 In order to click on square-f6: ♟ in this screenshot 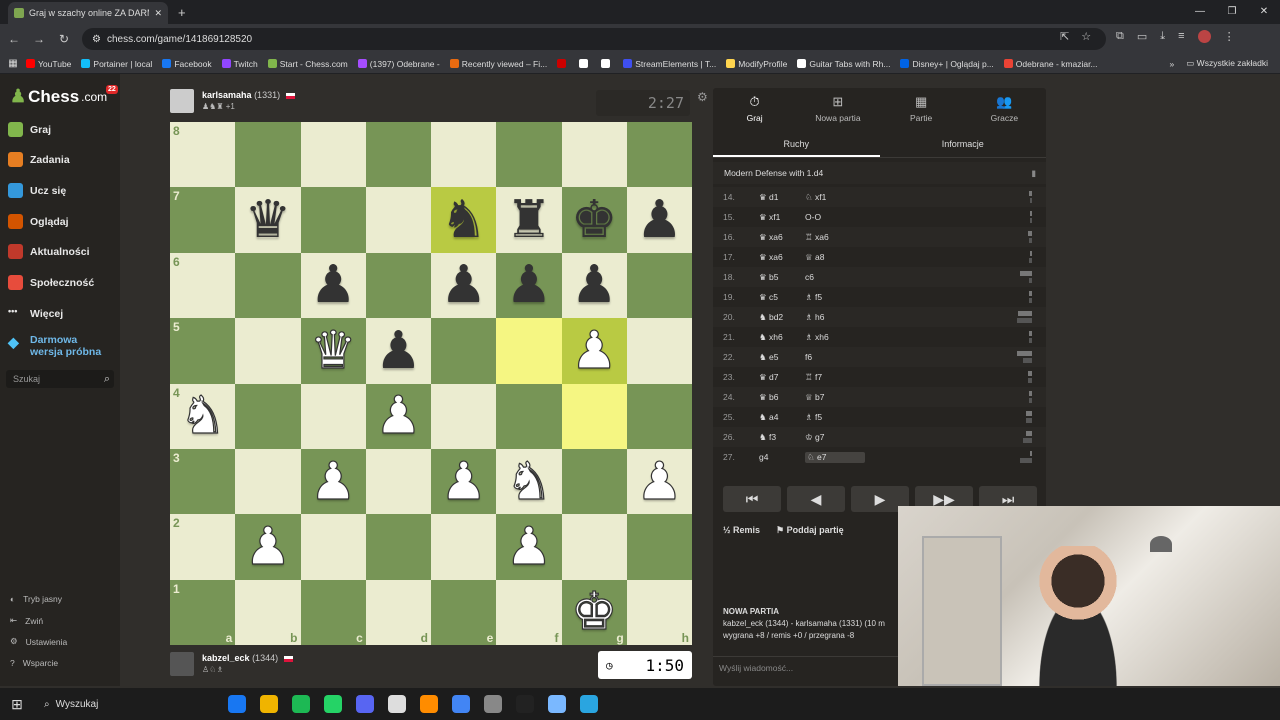, I will do `click(529, 285)`.